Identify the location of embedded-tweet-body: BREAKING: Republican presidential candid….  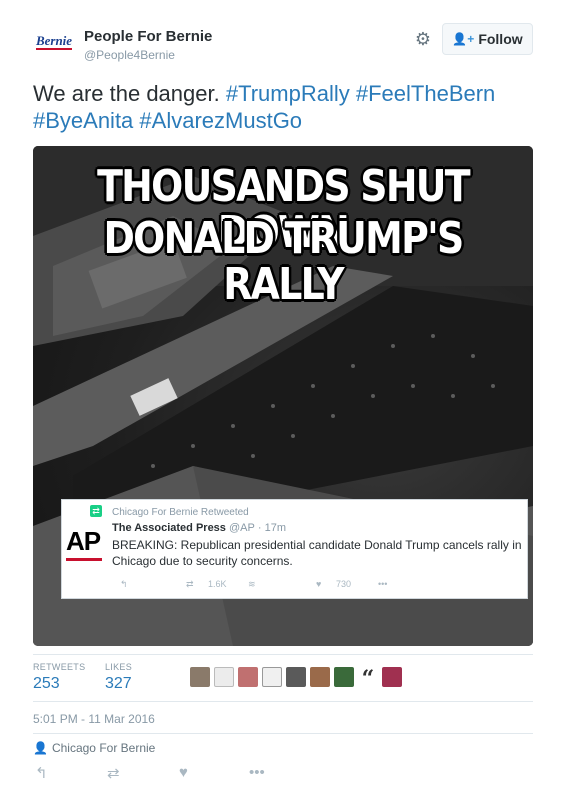
(317, 553).